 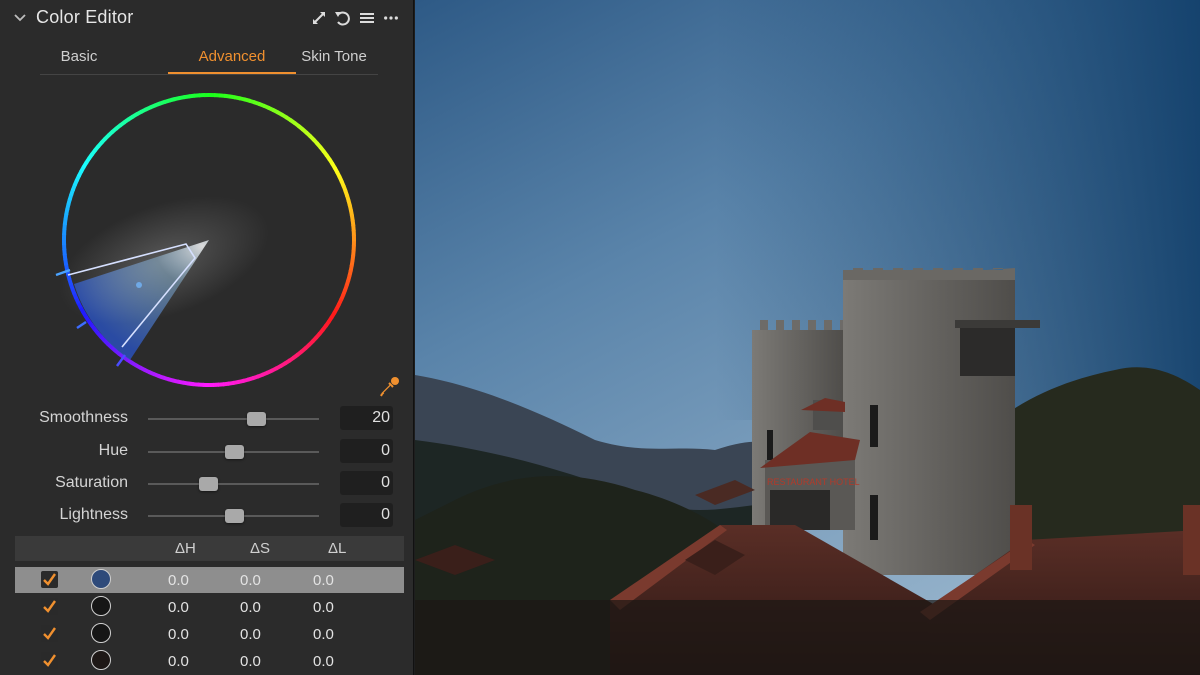 What do you see at coordinates (85, 17) in the screenshot?
I see `panel-title: Color Editor` at bounding box center [85, 17].